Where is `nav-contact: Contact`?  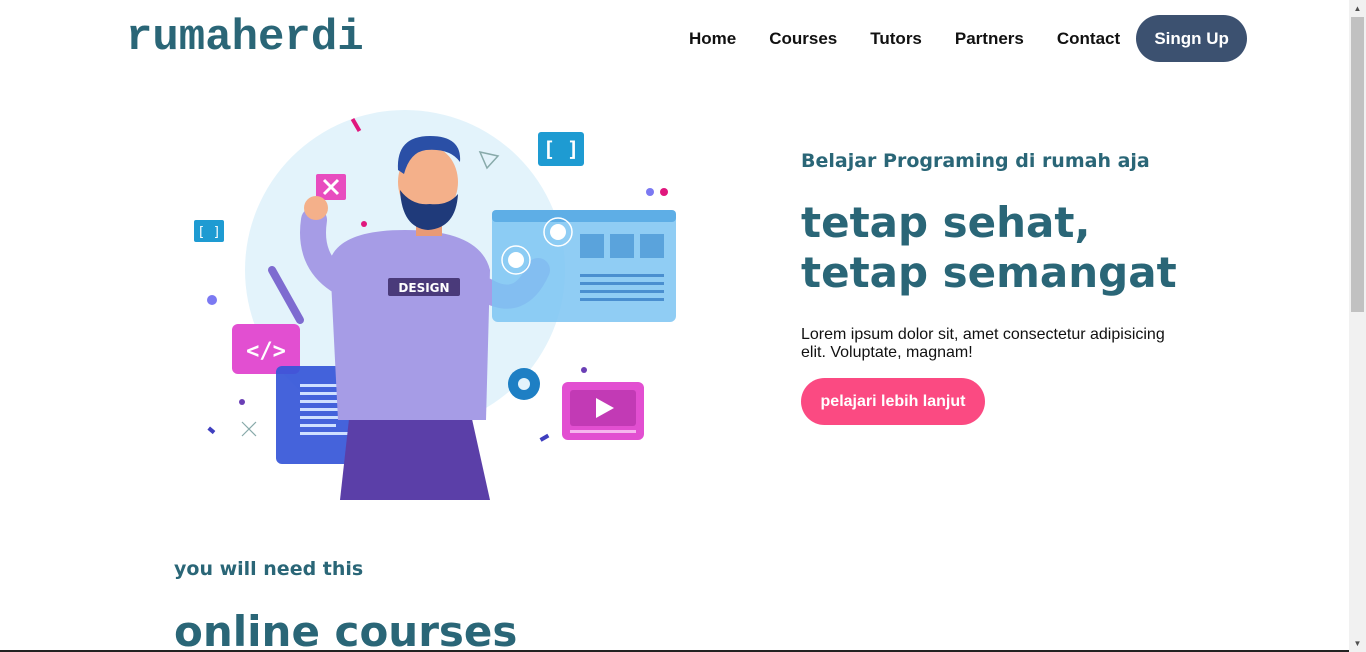
nav-contact: Contact is located at coordinates (1088, 39).